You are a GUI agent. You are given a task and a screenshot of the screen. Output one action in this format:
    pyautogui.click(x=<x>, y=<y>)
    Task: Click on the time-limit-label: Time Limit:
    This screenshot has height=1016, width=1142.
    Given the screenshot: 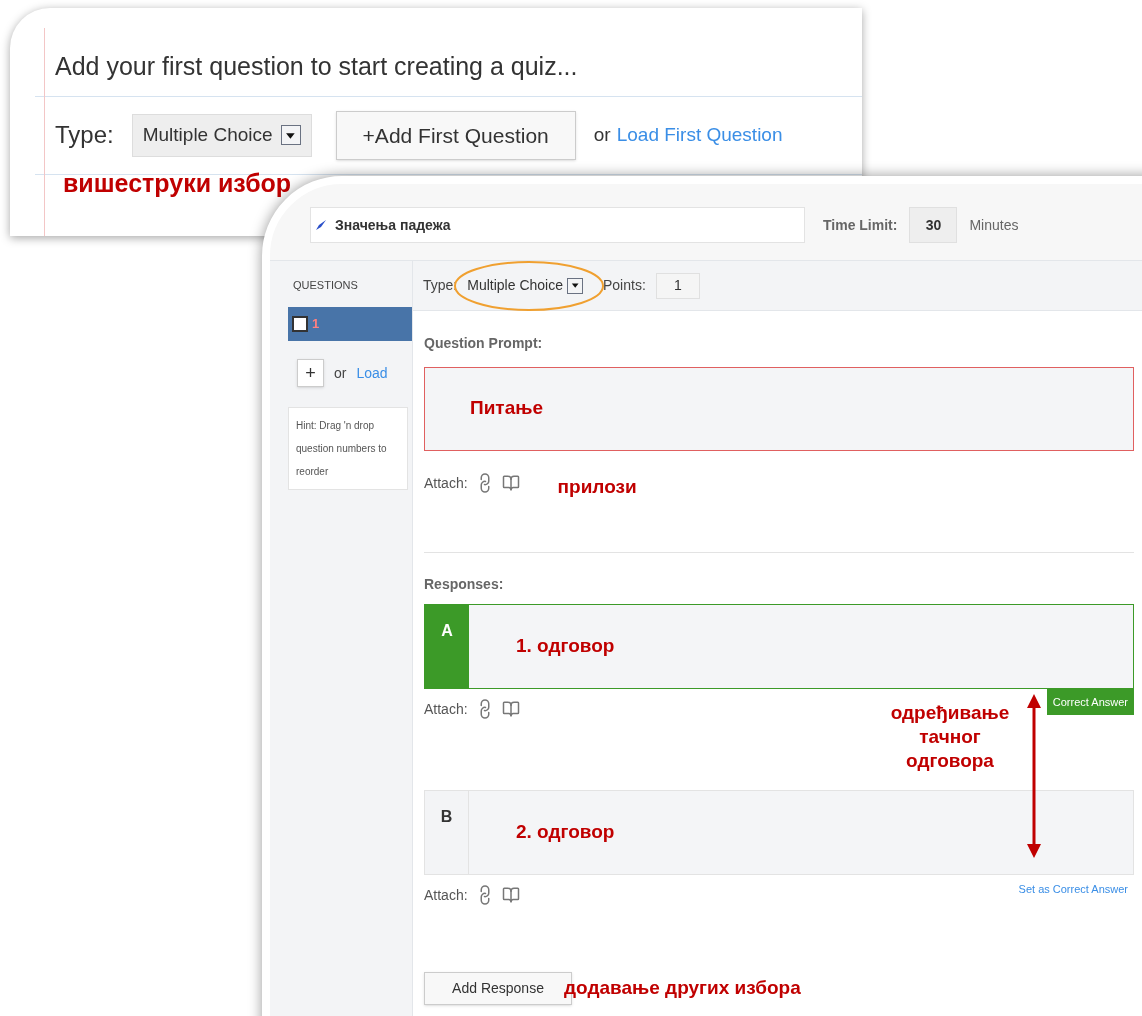 What is the action you would take?
    pyautogui.click(x=860, y=225)
    